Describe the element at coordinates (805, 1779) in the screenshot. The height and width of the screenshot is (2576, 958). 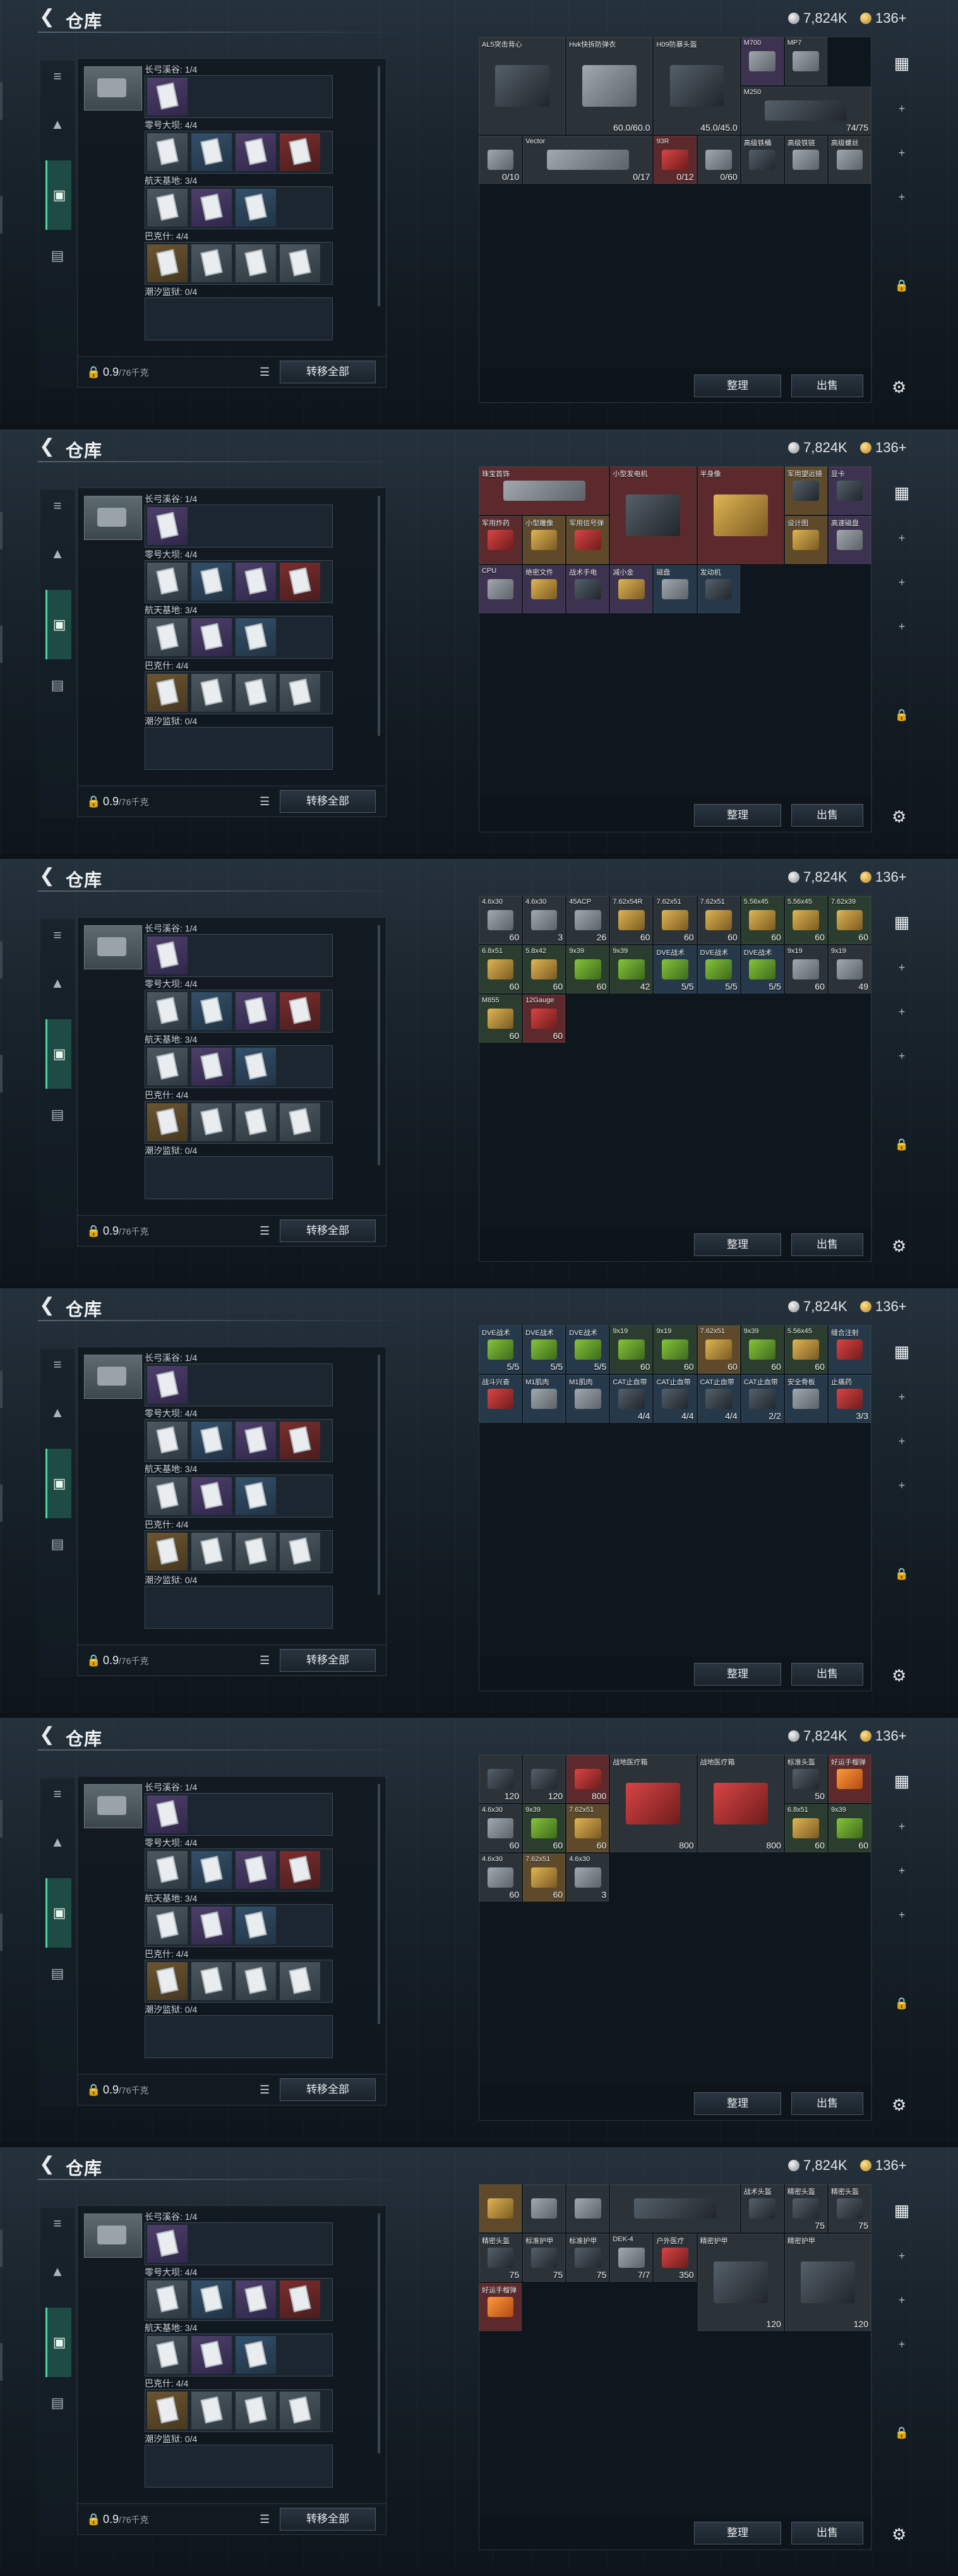
I see `inventory-item: 标准头盔 50` at that location.